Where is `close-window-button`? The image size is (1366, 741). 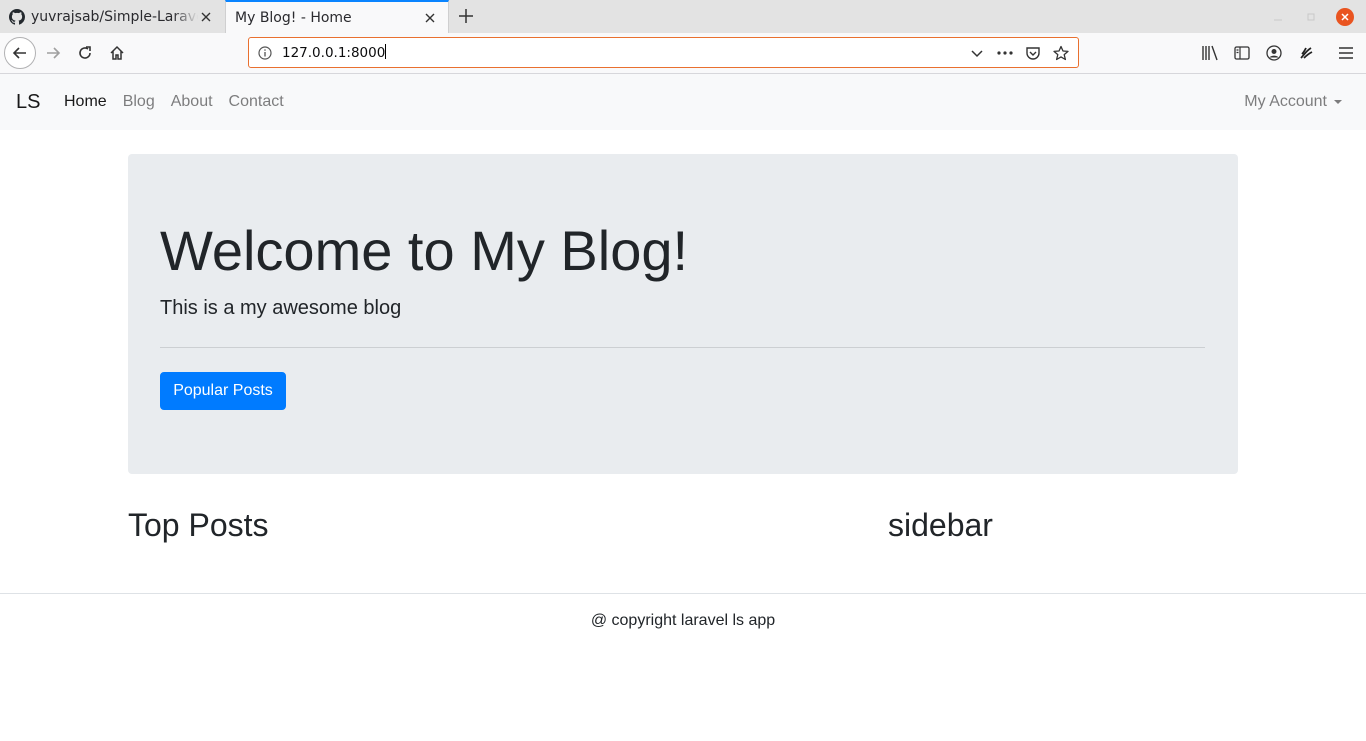 close-window-button is located at coordinates (1345, 17).